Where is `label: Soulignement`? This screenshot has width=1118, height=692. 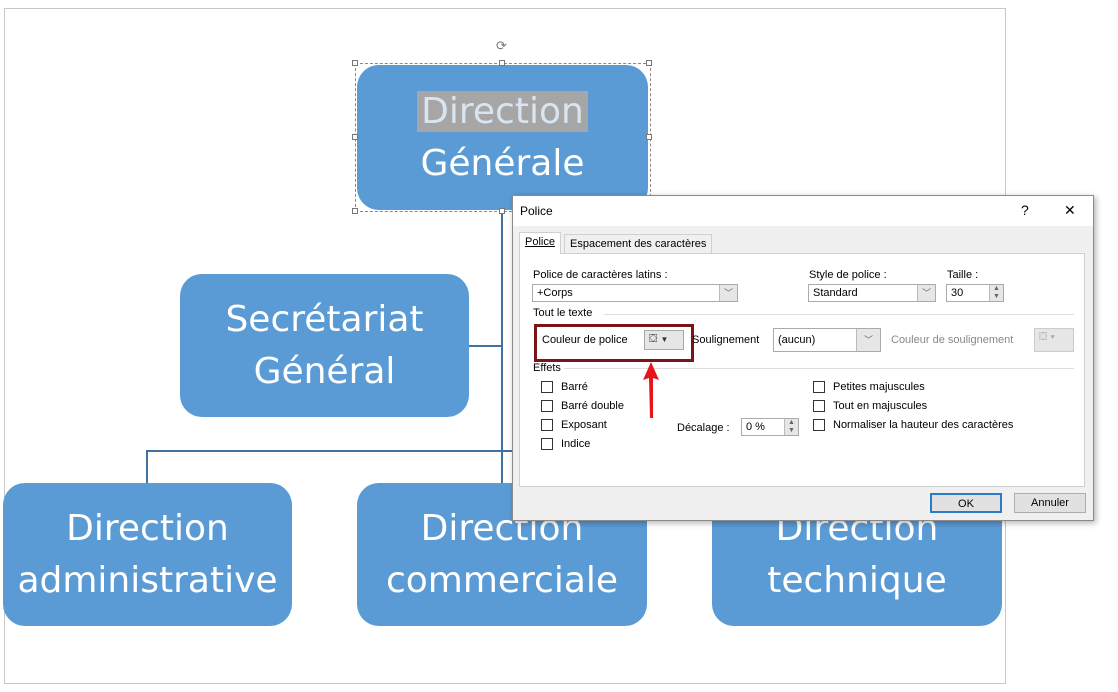
label: Soulignement is located at coordinates (726, 340).